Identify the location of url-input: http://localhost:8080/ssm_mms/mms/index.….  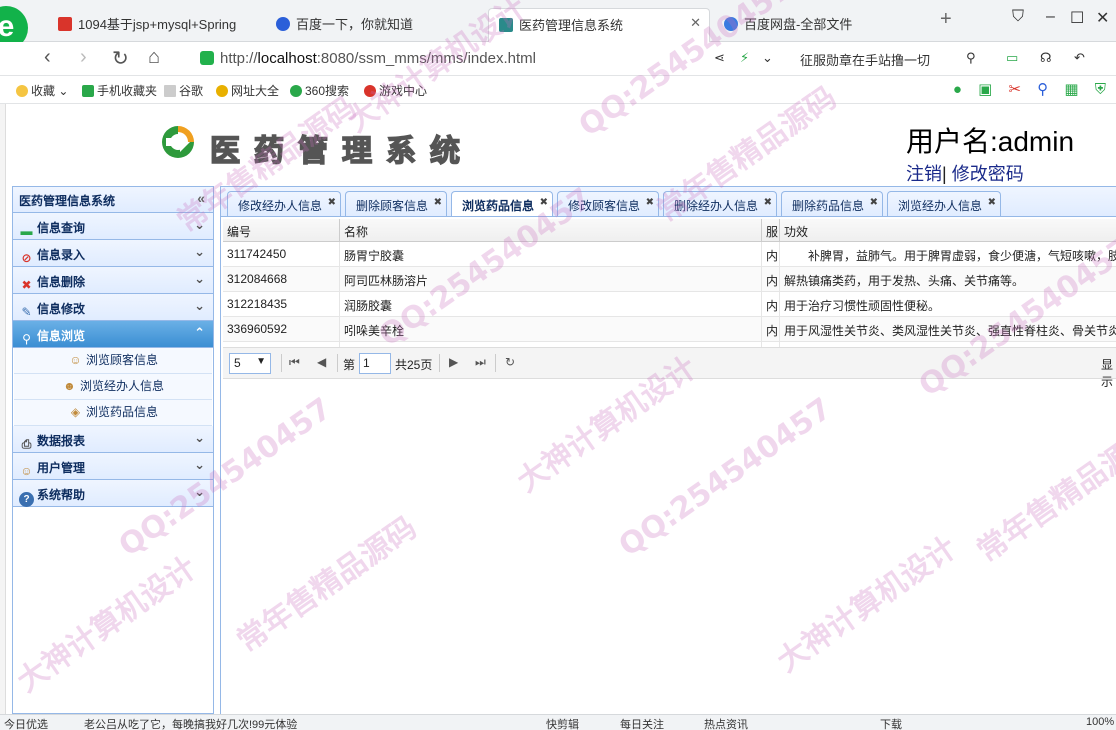
(450, 59).